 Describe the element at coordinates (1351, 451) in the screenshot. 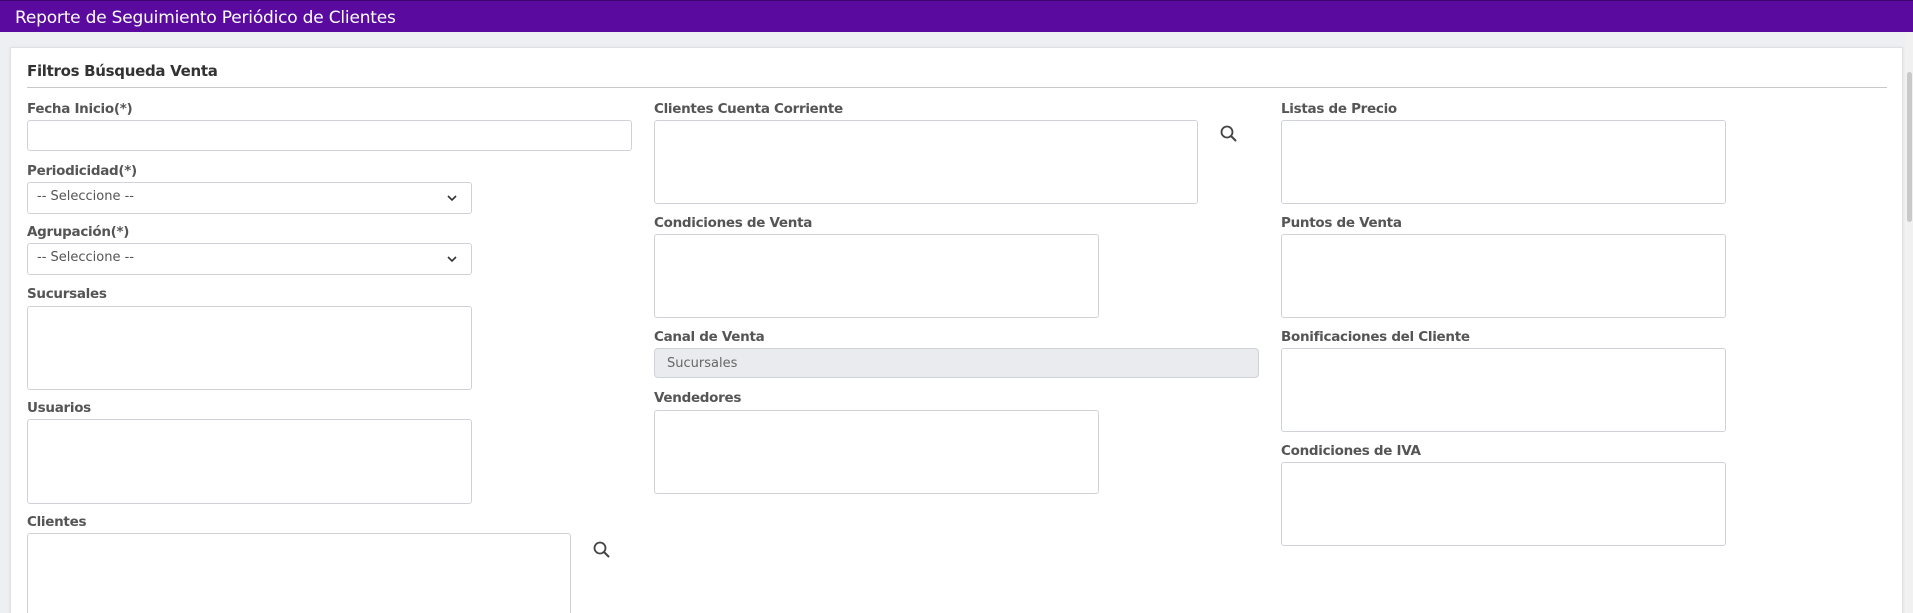

I see `condiciones-iva-label: Condiciones de IVA` at that location.